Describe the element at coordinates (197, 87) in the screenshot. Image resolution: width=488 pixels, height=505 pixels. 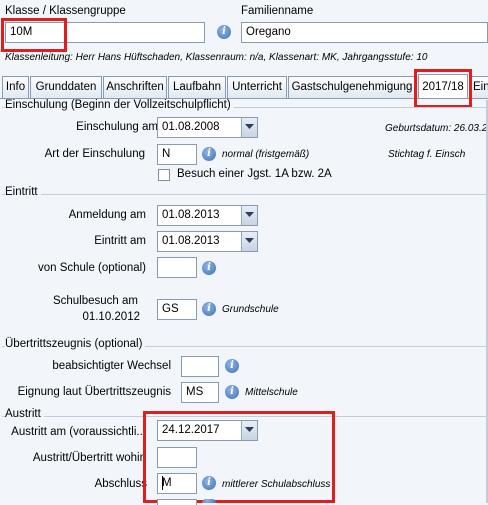
I see `tab-laufbahn: Laufbahn` at that location.